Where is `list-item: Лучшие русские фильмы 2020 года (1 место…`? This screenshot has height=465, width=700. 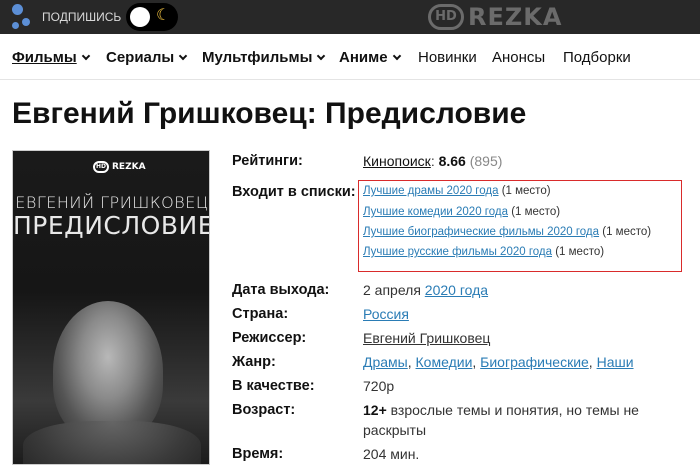
list-item: Лучшие русские фильмы 2020 года (1 место… is located at coordinates (483, 252).